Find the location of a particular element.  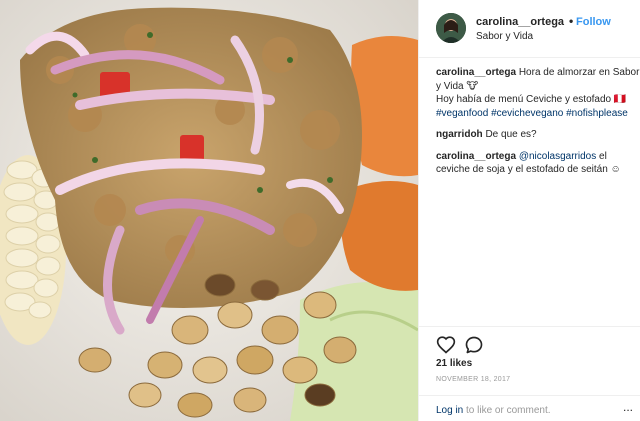

author-username: carolina__ortega is located at coordinates (520, 22).